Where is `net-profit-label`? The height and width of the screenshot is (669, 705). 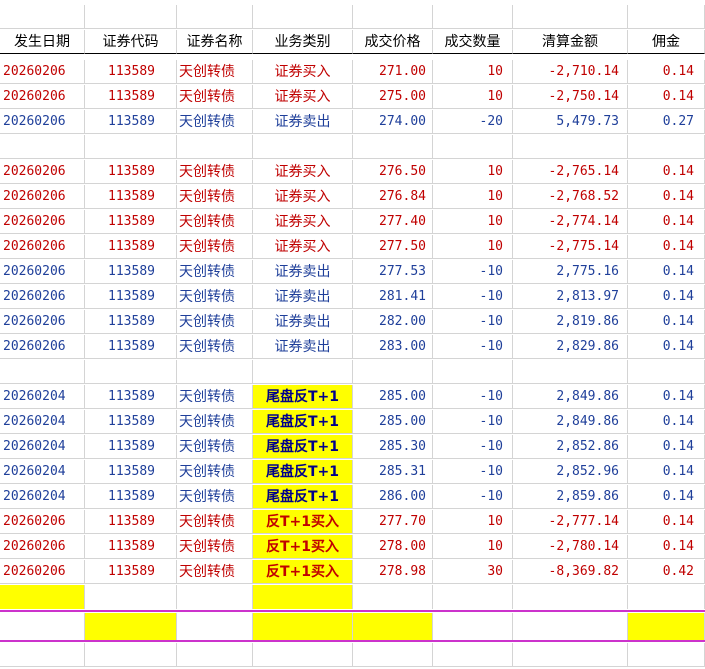 net-profit-label is located at coordinates (42, 597).